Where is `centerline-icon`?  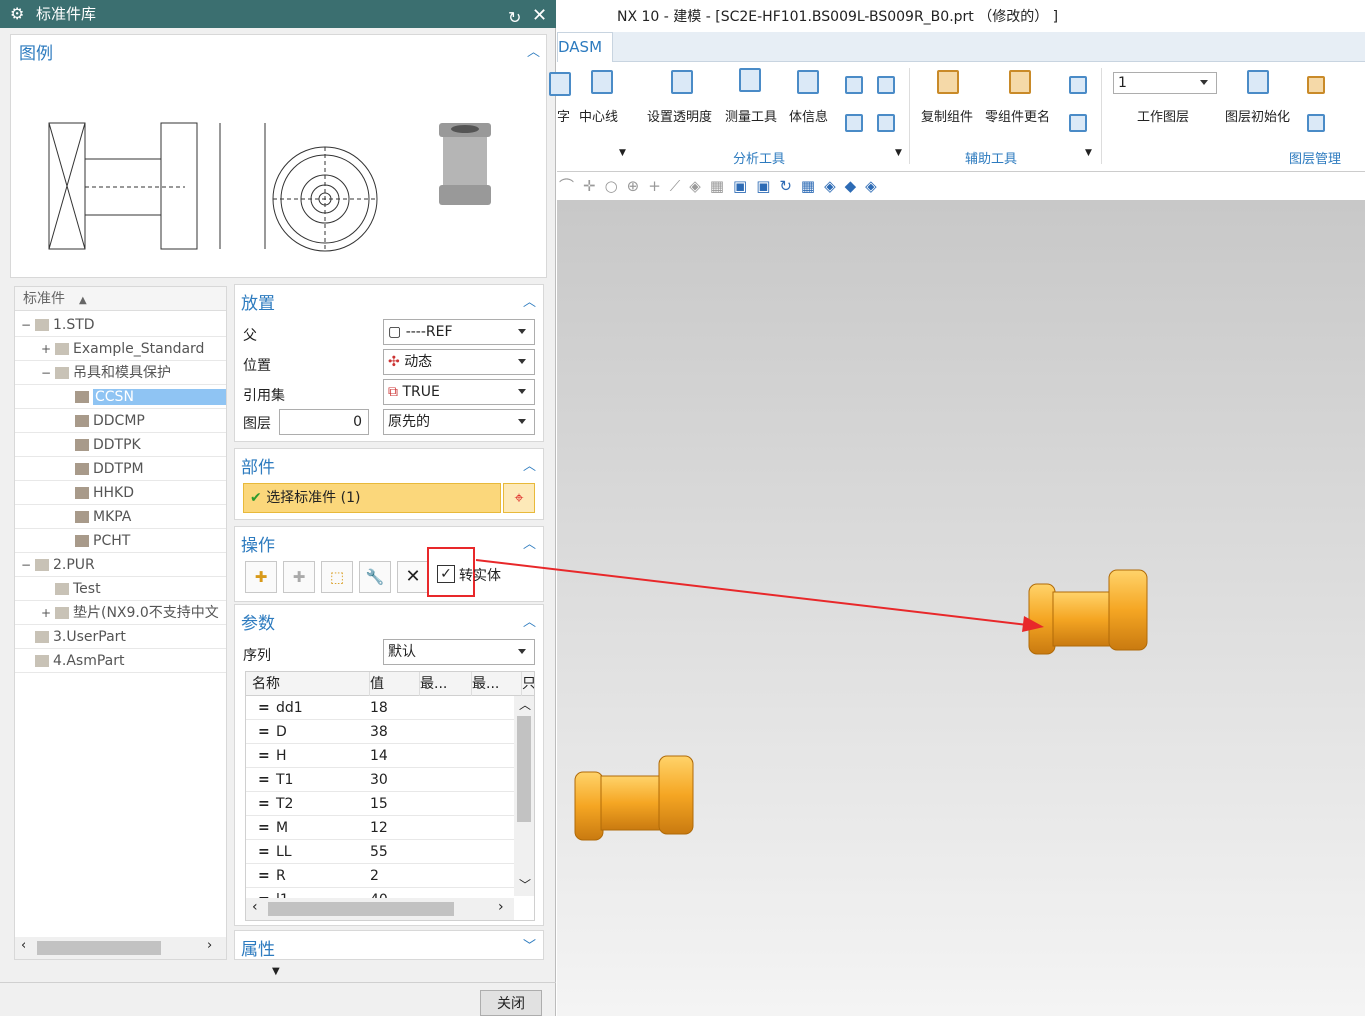 centerline-icon is located at coordinates (602, 82).